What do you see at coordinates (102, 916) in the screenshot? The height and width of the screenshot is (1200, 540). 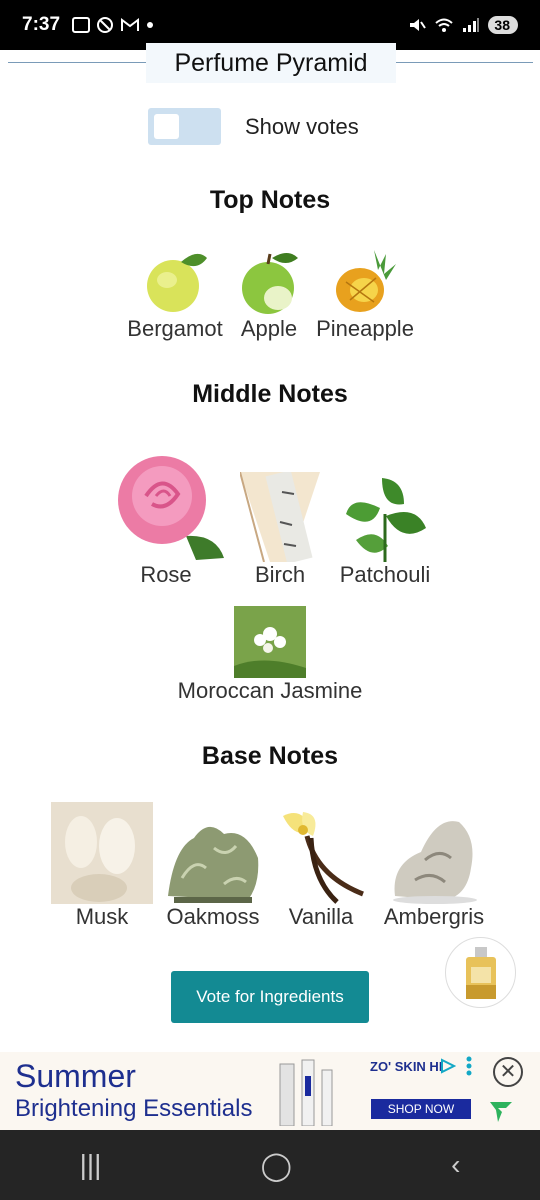 I see `note-label: Musk` at bounding box center [102, 916].